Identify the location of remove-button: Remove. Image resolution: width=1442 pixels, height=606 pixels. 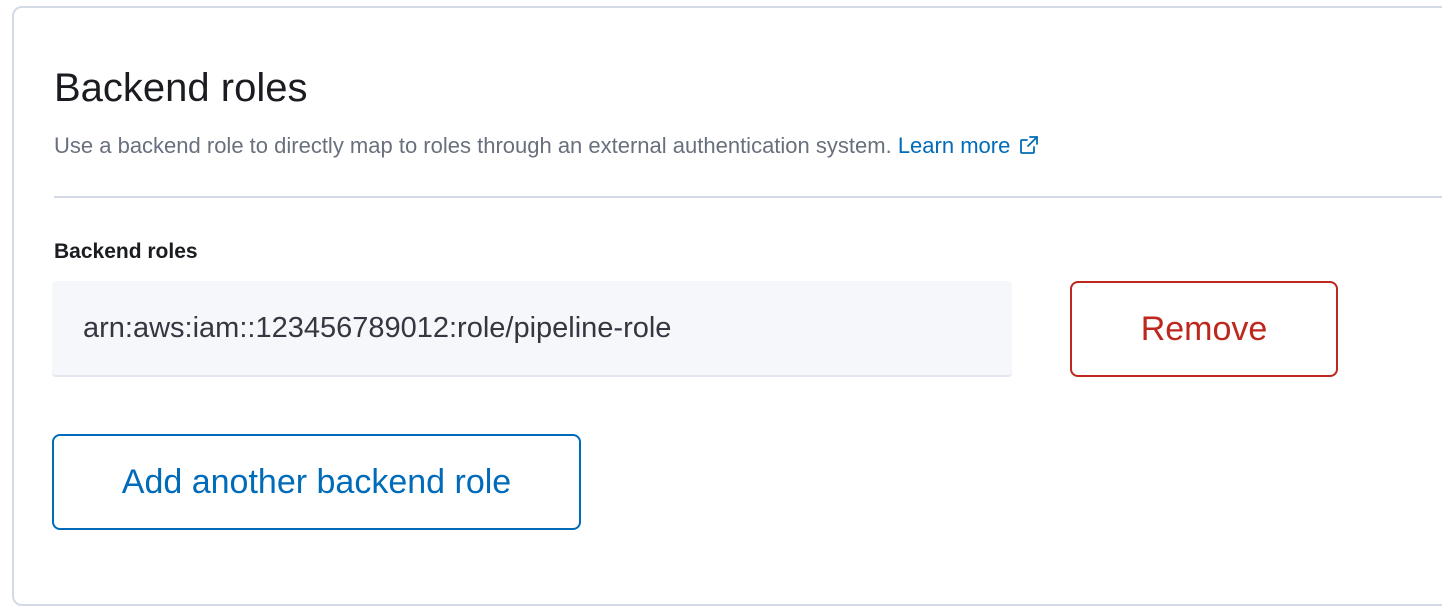
(1204, 329).